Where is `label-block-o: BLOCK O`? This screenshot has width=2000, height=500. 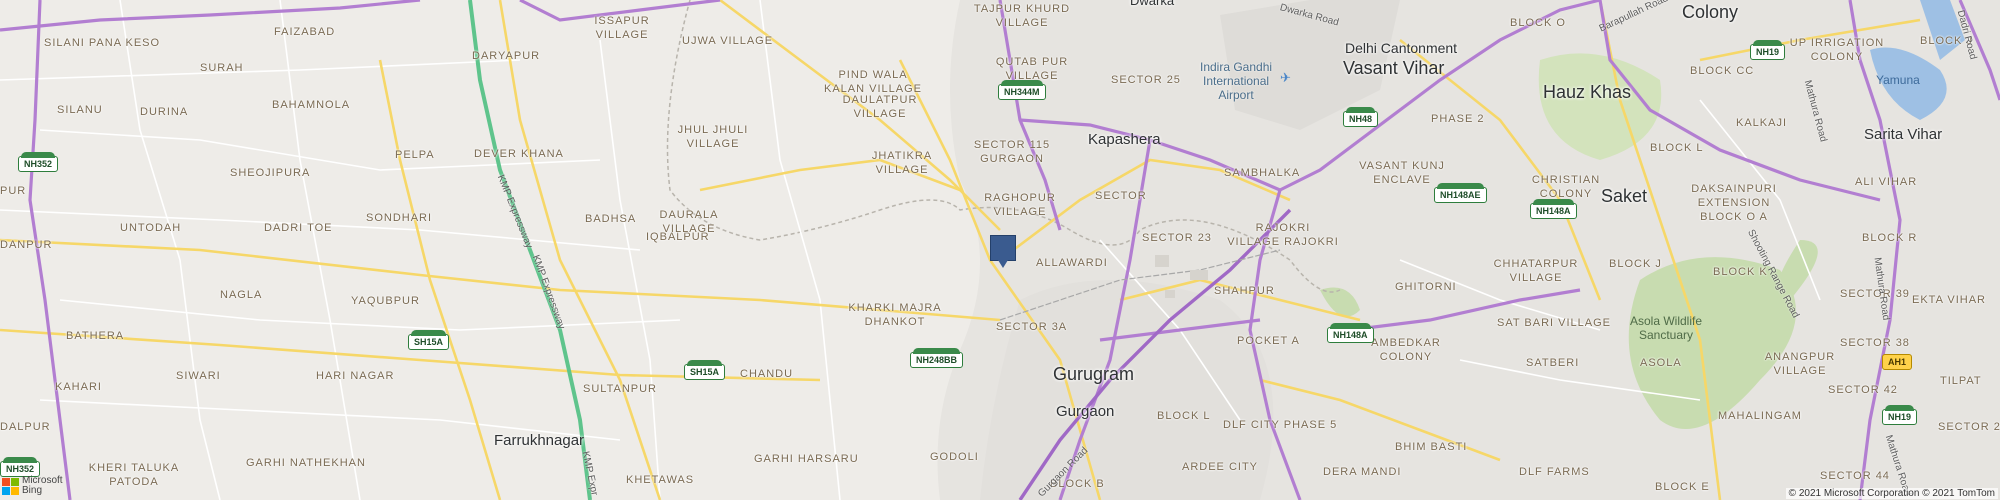 label-block-o: BLOCK O is located at coordinates (1538, 23).